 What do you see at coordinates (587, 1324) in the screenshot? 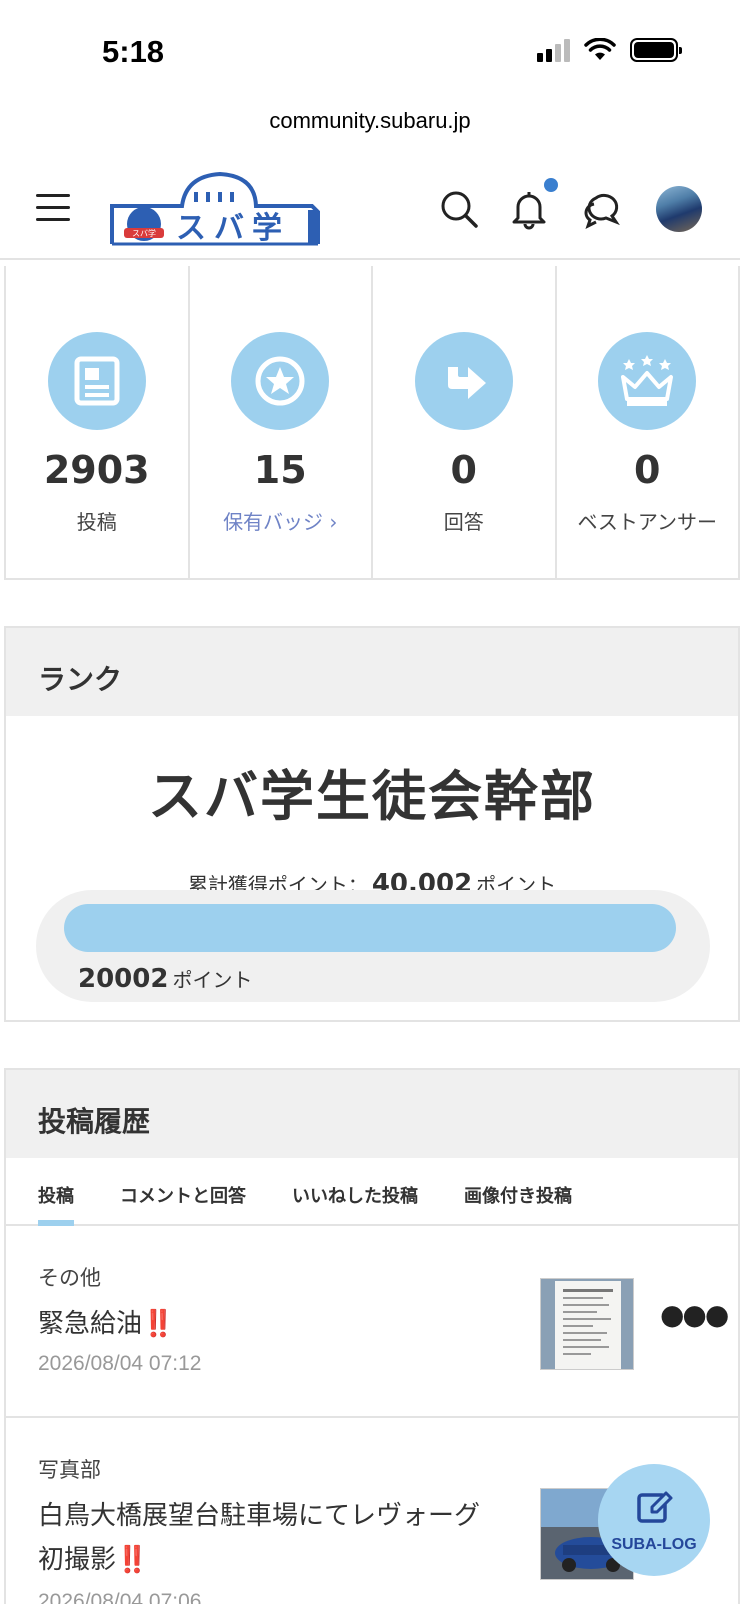
I see `post-thumbnail` at bounding box center [587, 1324].